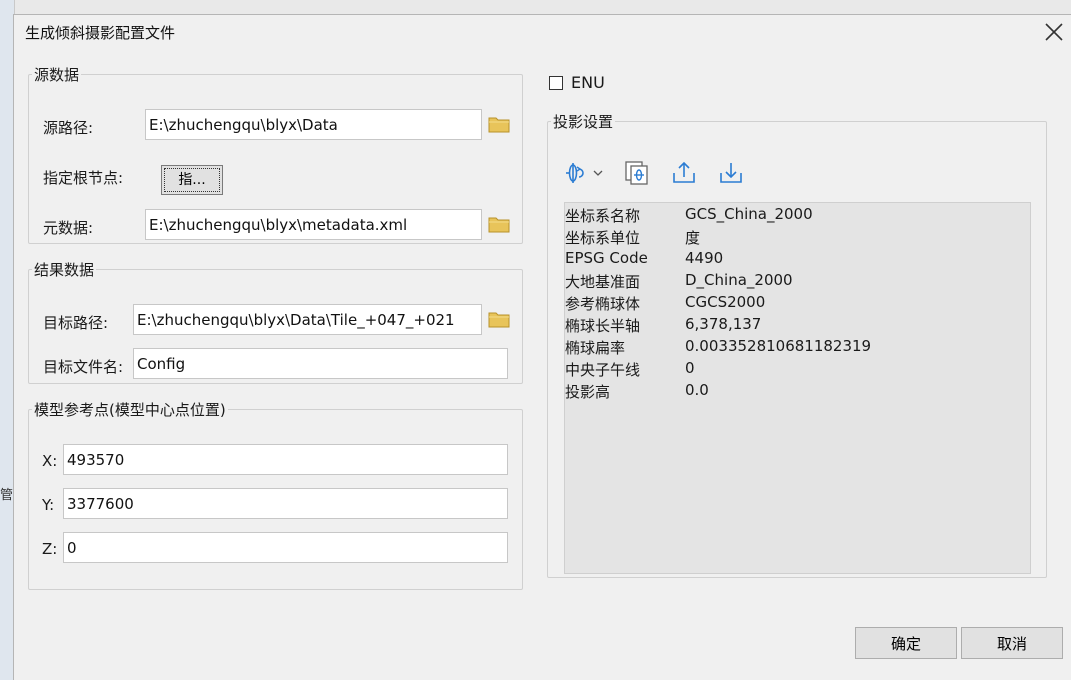 The image size is (1071, 680). What do you see at coordinates (83, 178) in the screenshot?
I see `root-node-label: 指定根节点:` at bounding box center [83, 178].